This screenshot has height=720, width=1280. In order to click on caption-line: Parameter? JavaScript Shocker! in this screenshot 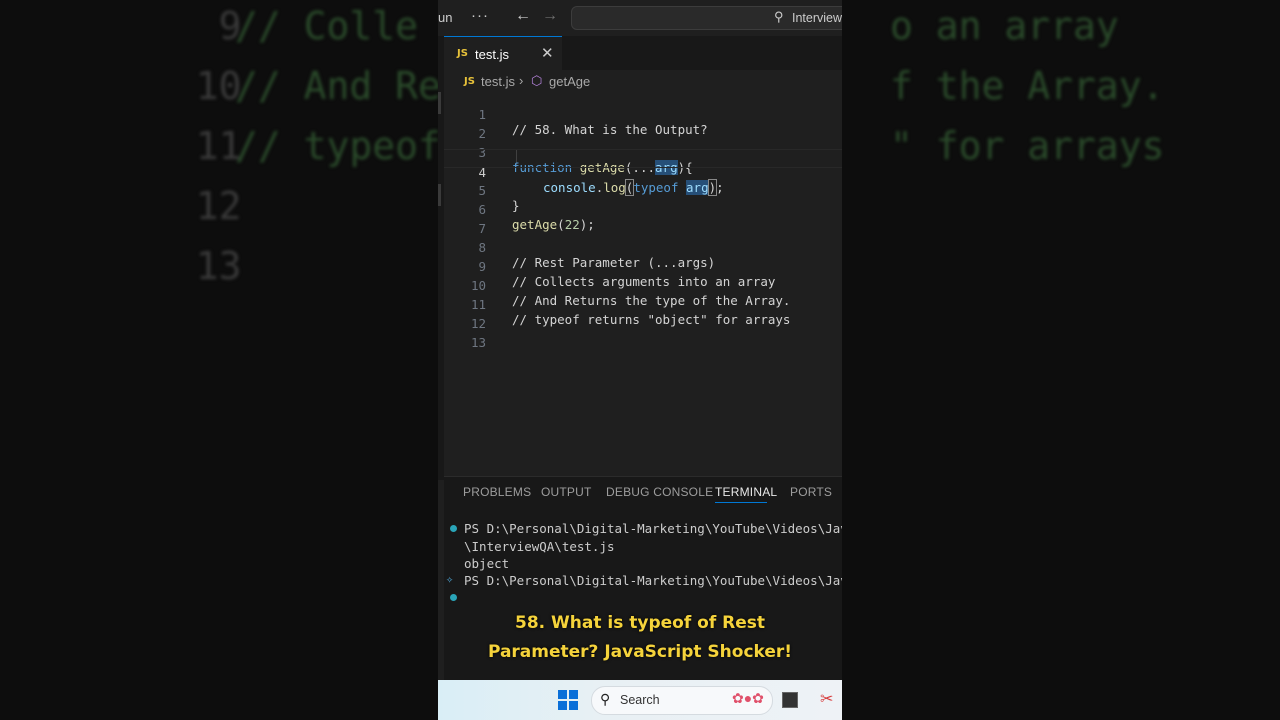, I will do `click(640, 652)`.